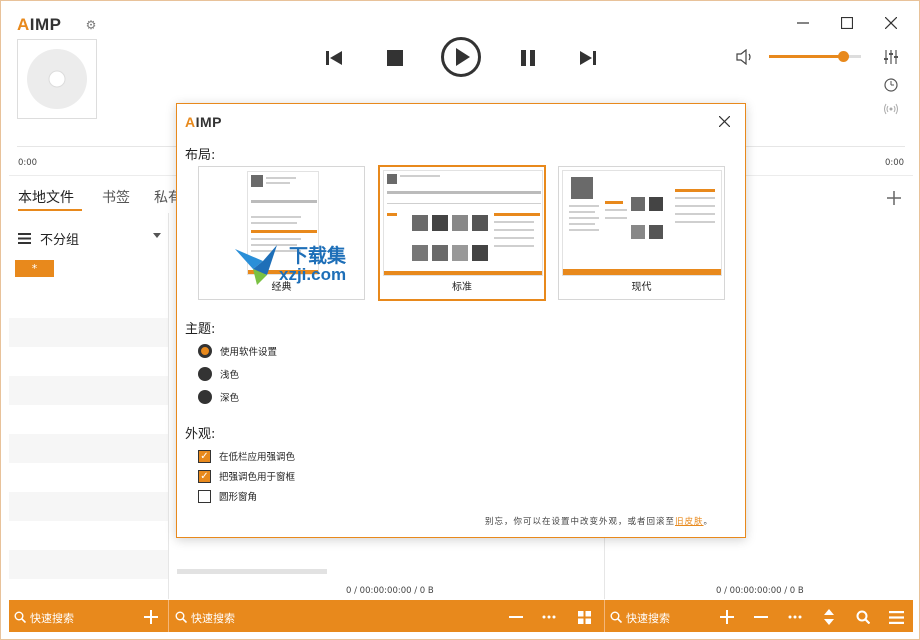 This screenshot has height=640, width=920. I want to click on more-dots-icon, so click(549, 617).